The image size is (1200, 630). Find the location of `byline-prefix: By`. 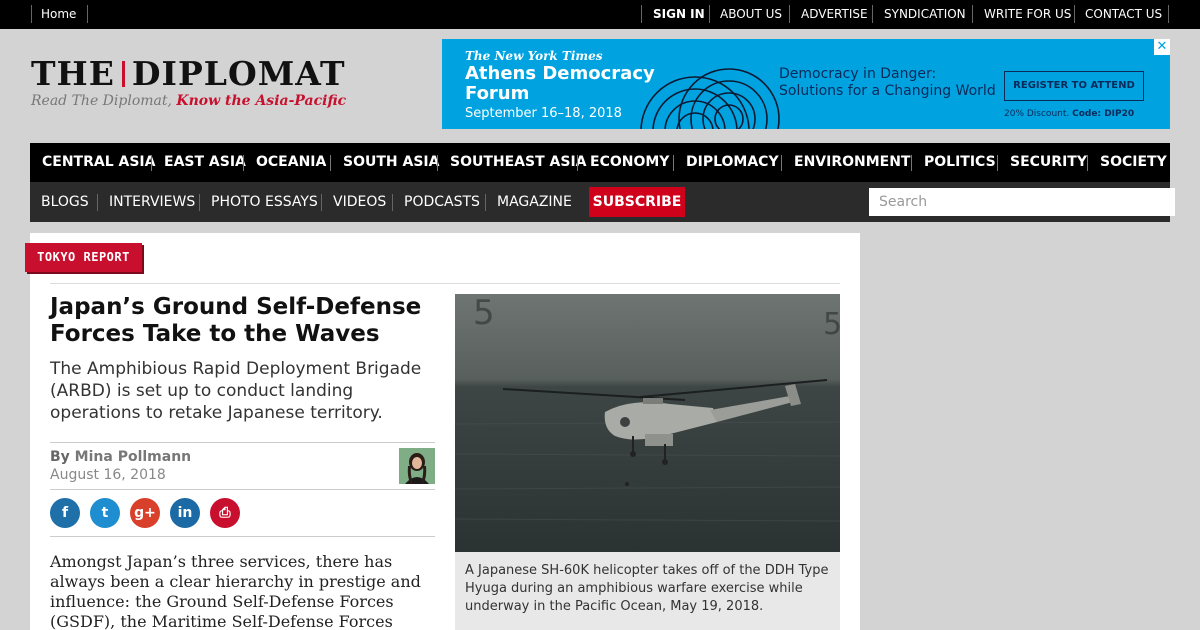

byline-prefix: By is located at coordinates (62, 457).